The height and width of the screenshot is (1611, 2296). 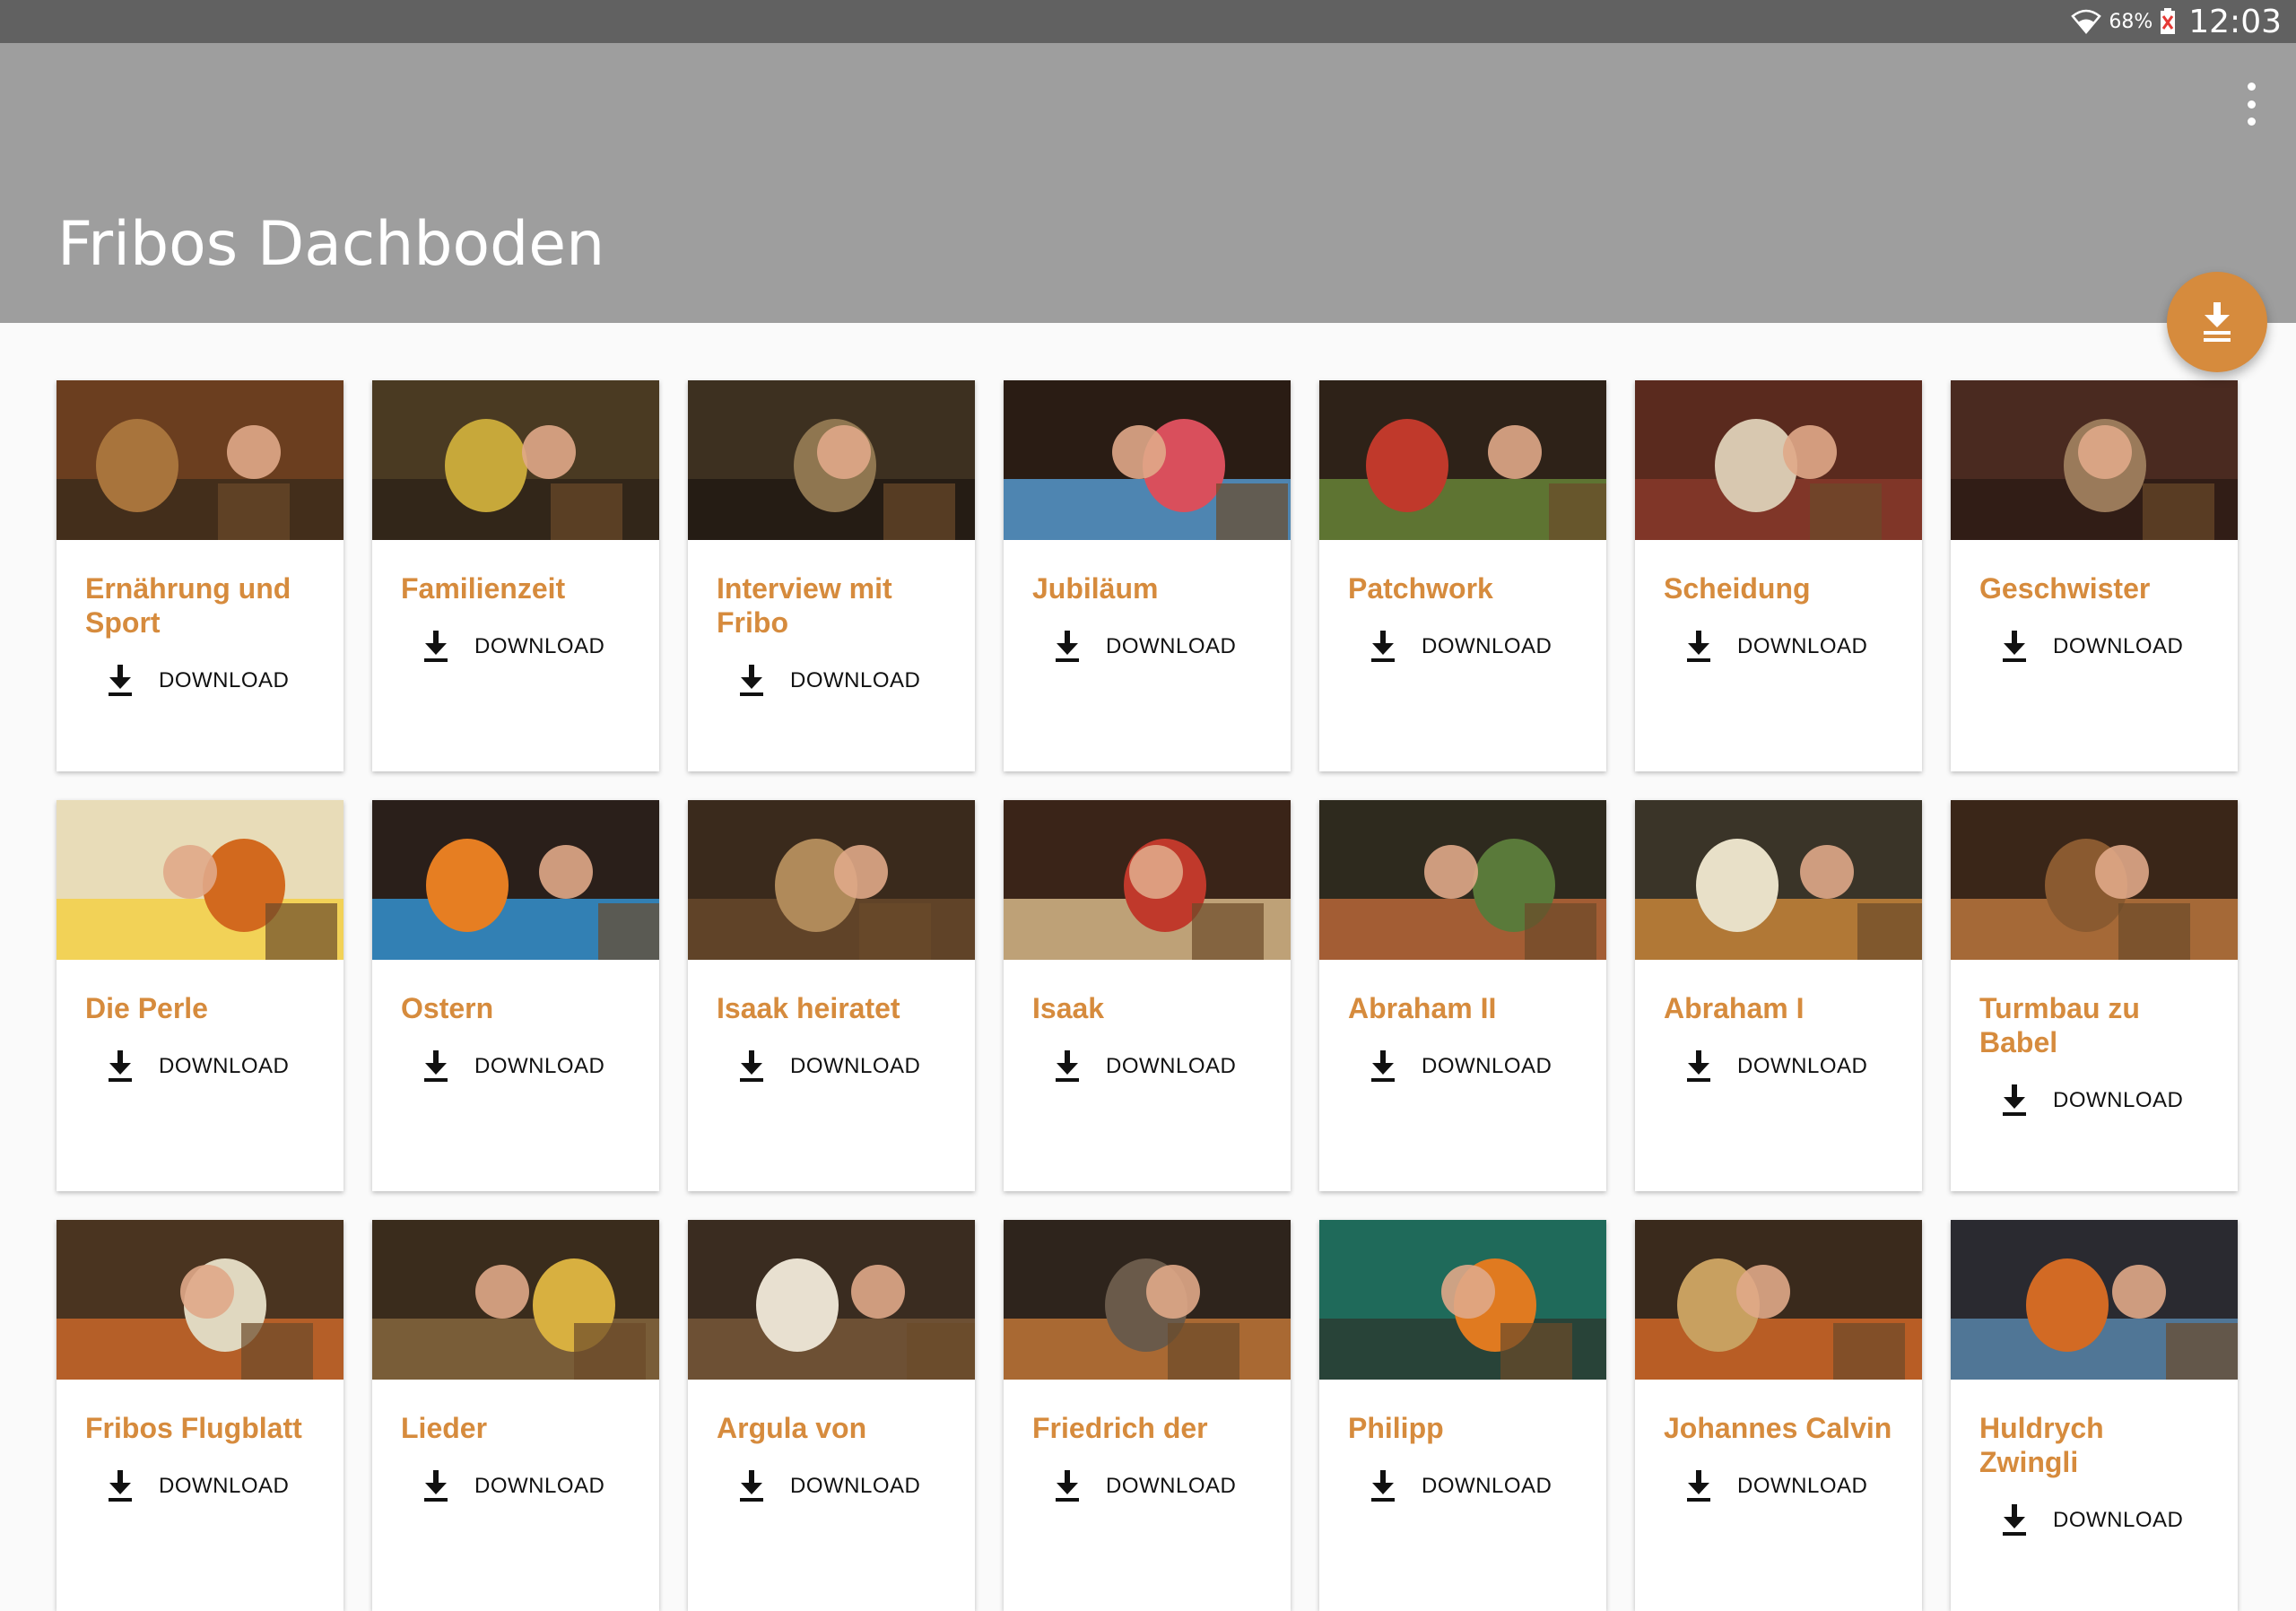 What do you see at coordinates (1147, 995) in the screenshot?
I see `episode-card: Isaak DOWNLOAD` at bounding box center [1147, 995].